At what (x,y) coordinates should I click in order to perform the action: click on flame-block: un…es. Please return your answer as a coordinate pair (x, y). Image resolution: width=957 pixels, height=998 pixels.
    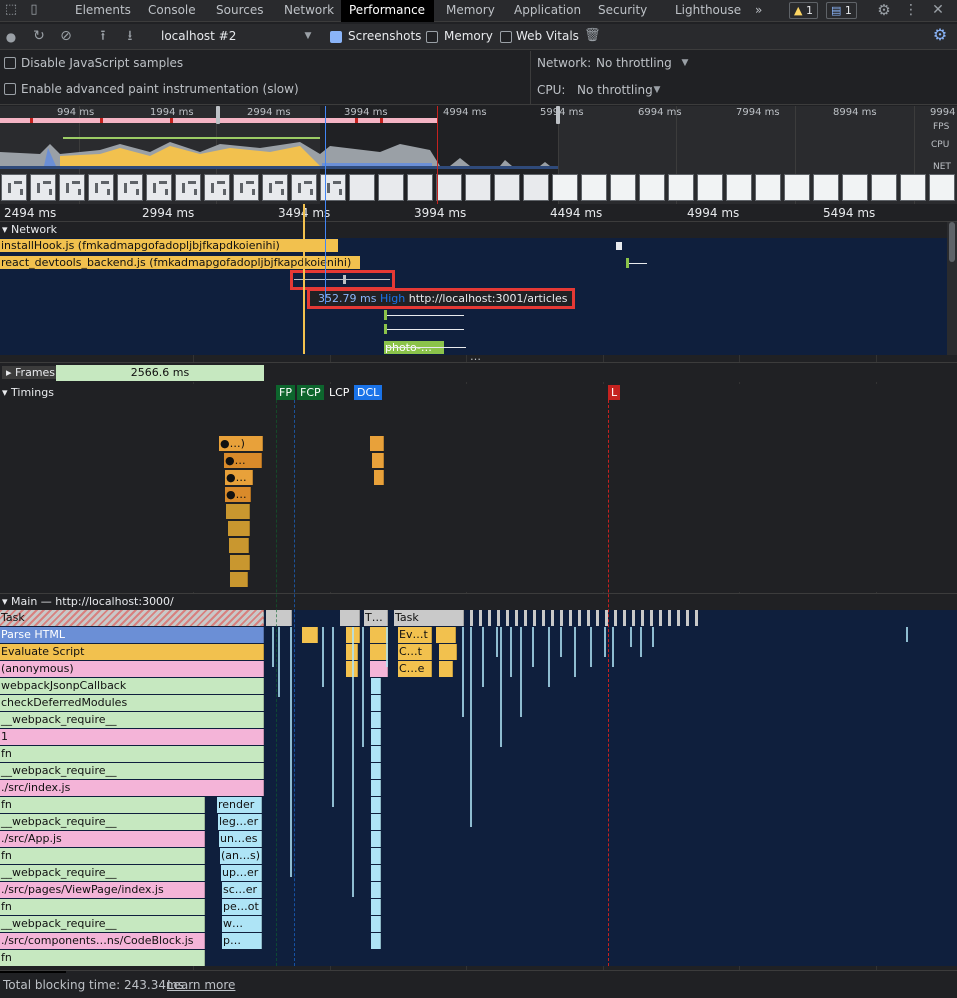
    Looking at the image, I should click on (240, 839).